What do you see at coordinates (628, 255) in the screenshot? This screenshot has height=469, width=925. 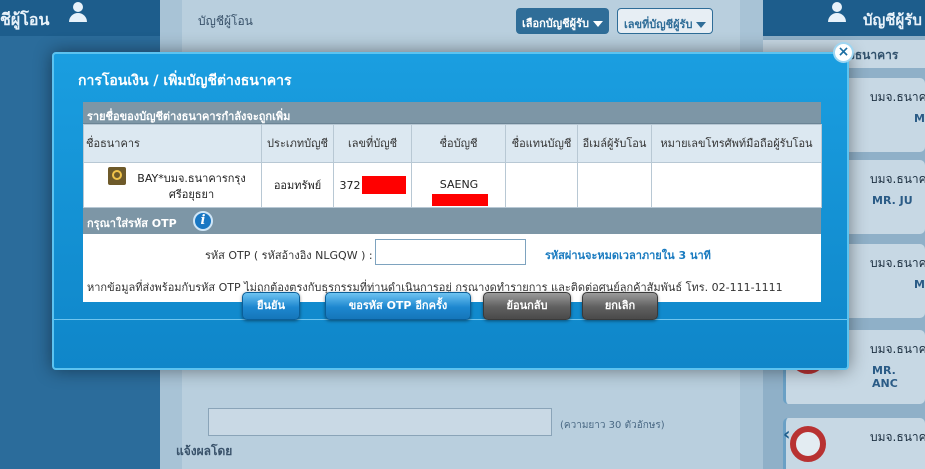 I see `otp-expire-notice: รหัสผ่านจะหมดเวลาภายใน 3 นาที` at bounding box center [628, 255].